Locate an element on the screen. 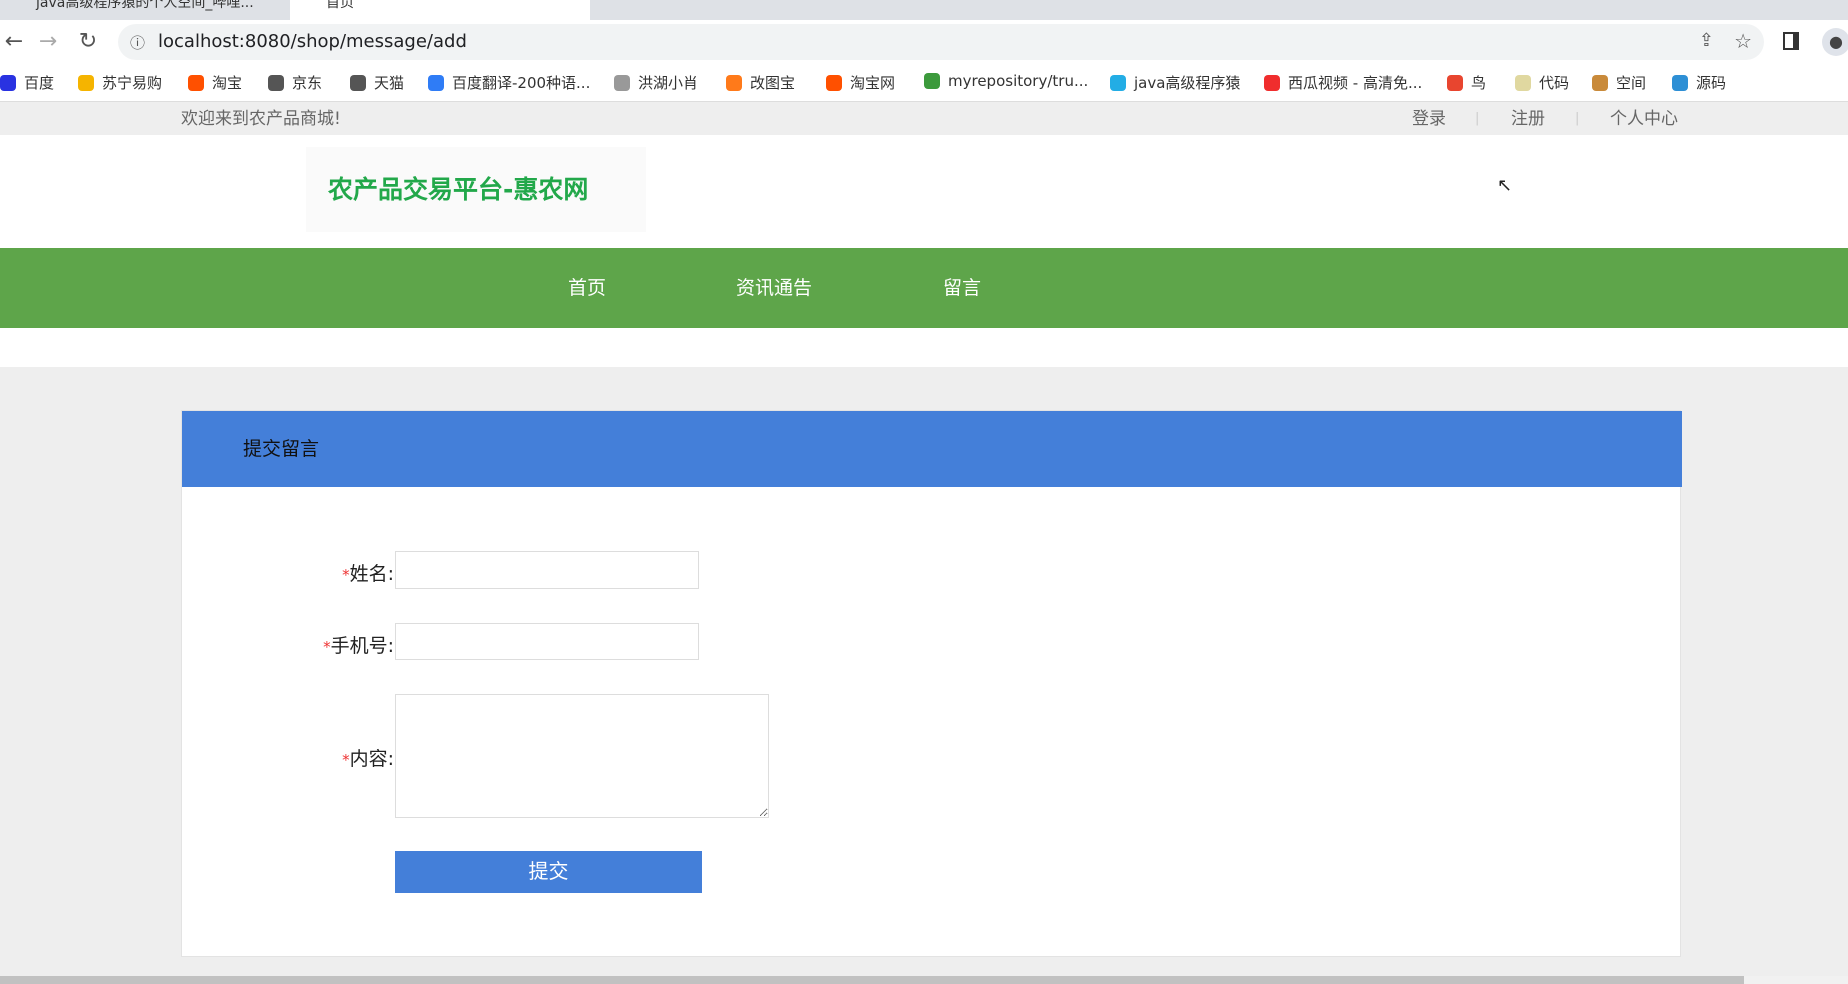 This screenshot has width=1848, height=984. bookmark-item: 鸟 is located at coordinates (1466, 82).